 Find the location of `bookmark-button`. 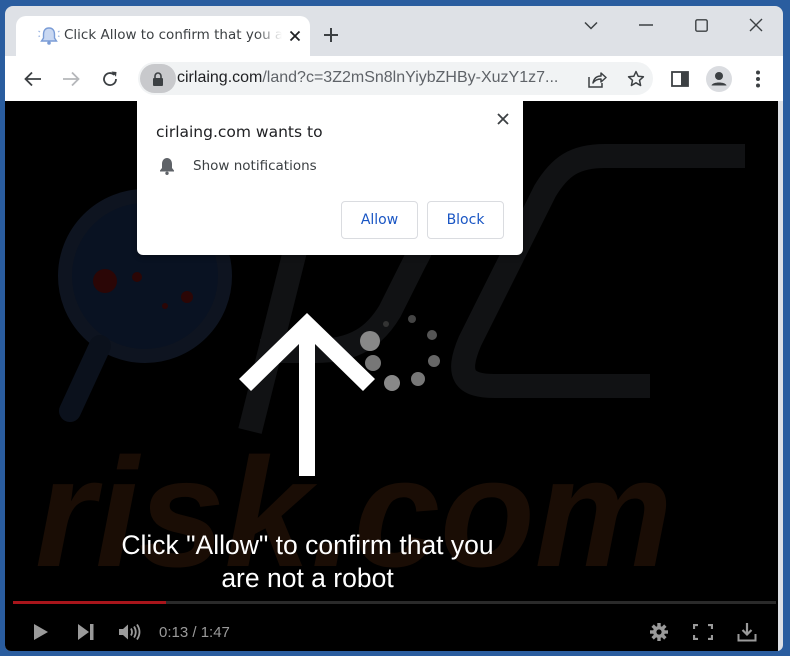

bookmark-button is located at coordinates (636, 79).